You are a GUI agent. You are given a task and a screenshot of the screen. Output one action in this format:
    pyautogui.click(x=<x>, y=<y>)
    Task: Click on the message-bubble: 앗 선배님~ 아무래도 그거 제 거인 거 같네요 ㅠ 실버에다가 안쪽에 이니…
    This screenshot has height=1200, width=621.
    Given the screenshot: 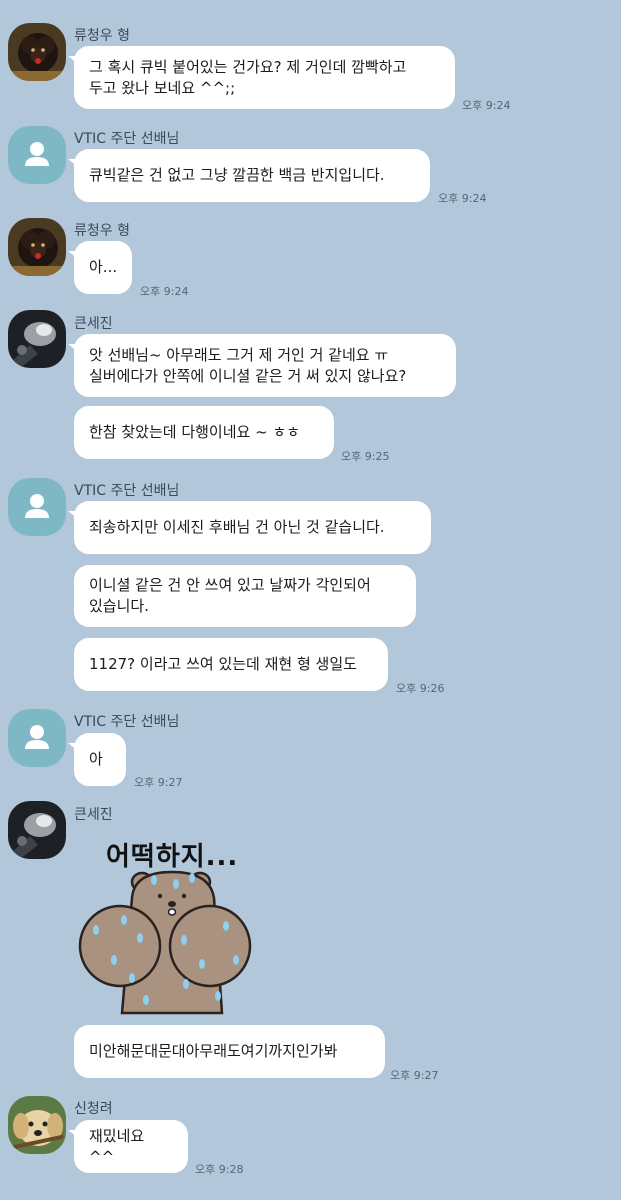 What is the action you would take?
    pyautogui.click(x=262, y=365)
    